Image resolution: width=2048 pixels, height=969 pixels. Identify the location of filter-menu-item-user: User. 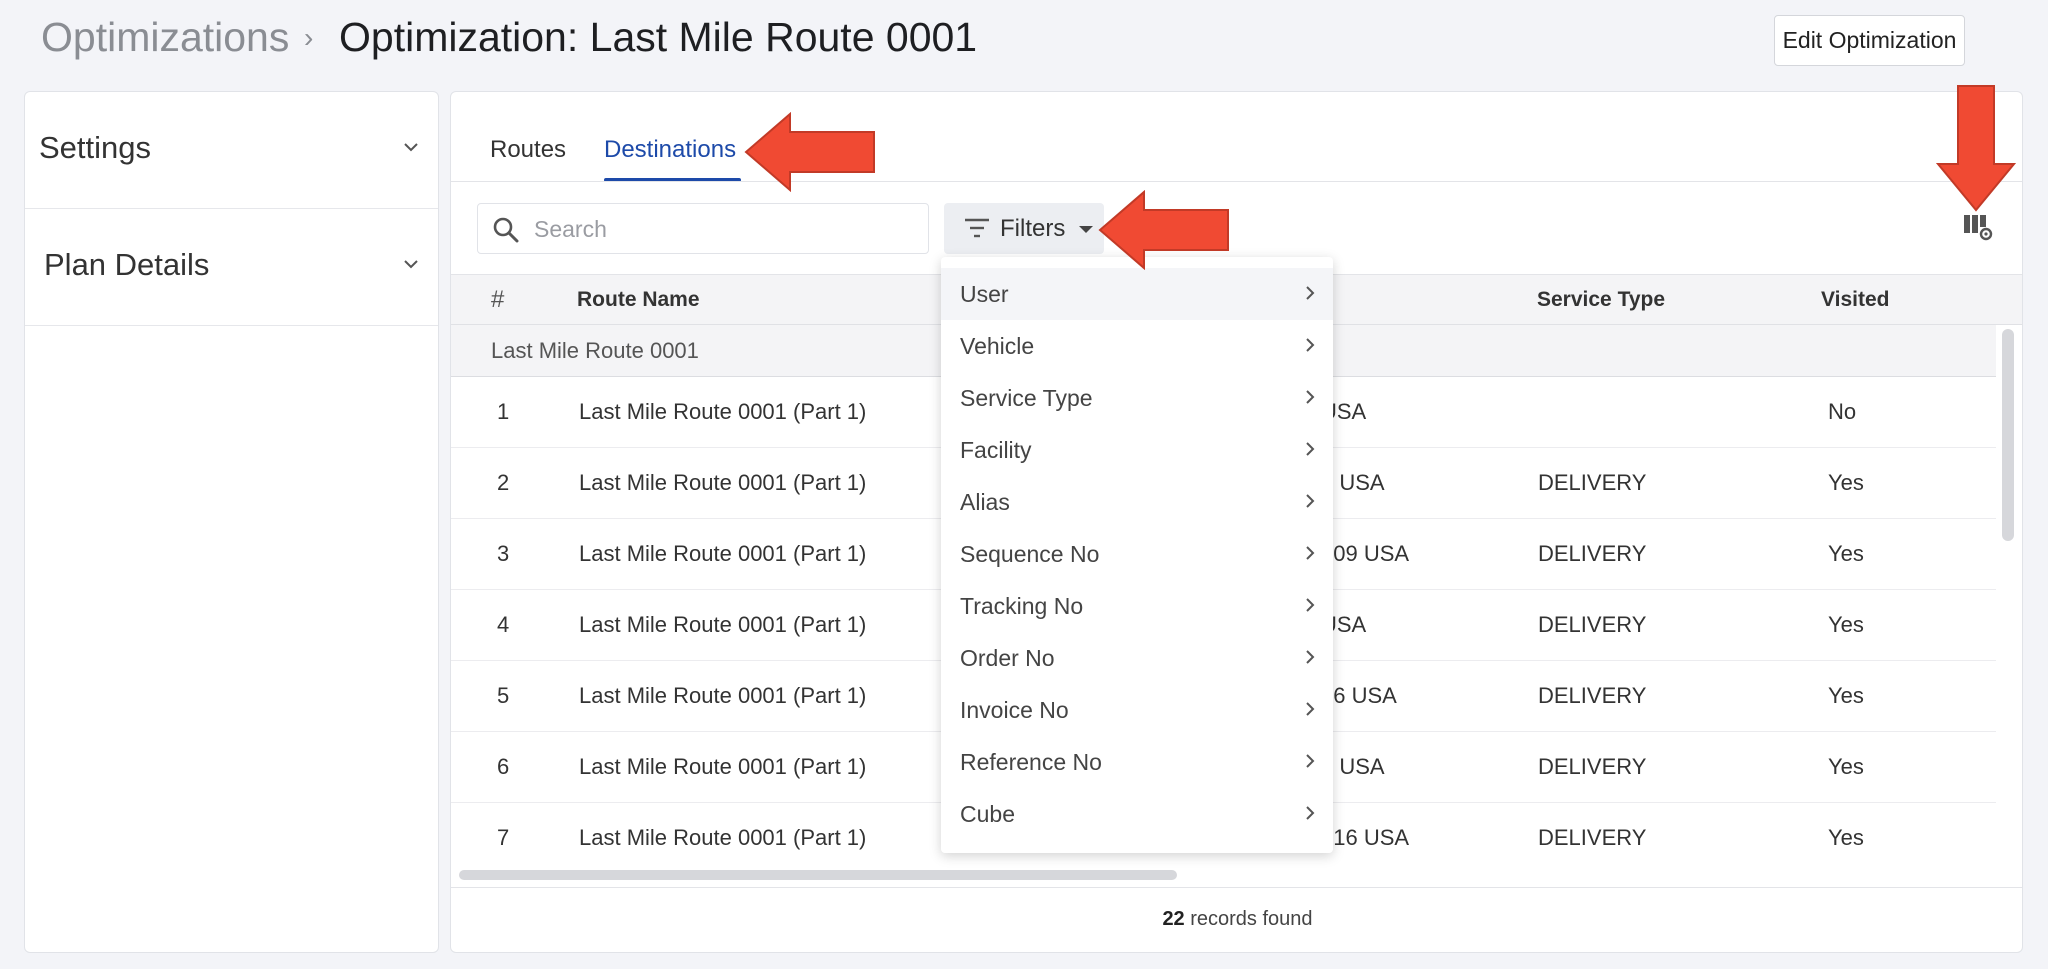
(1137, 294).